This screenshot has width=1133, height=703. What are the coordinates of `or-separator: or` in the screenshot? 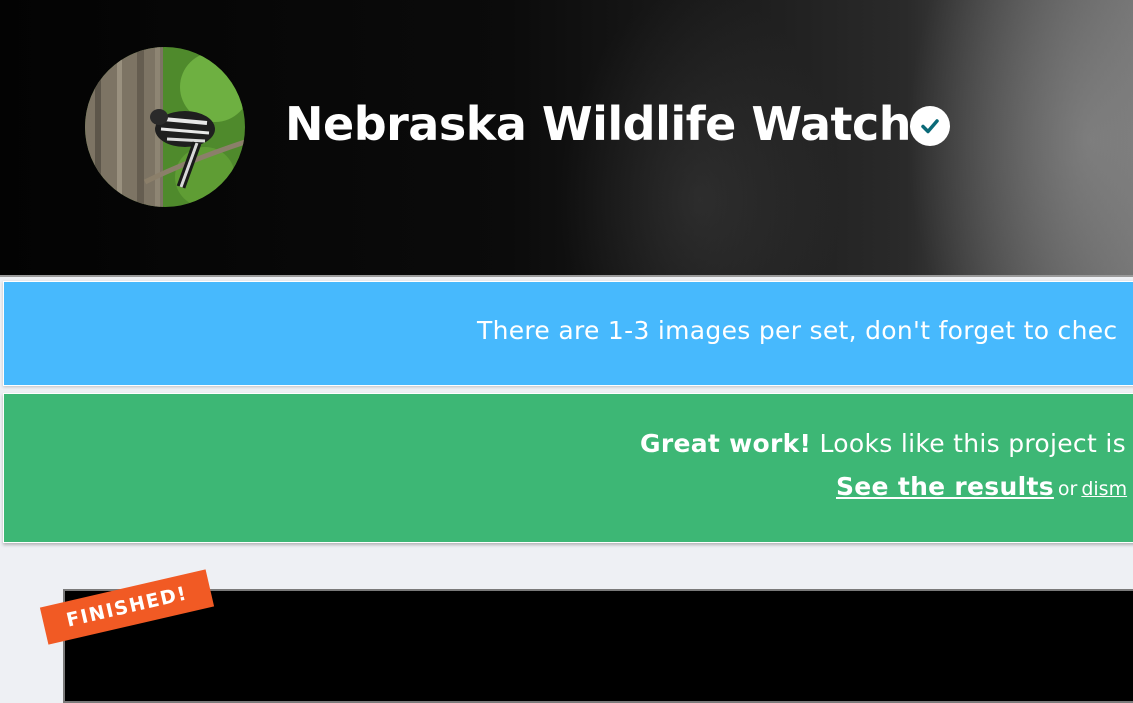 It's located at (1067, 489).